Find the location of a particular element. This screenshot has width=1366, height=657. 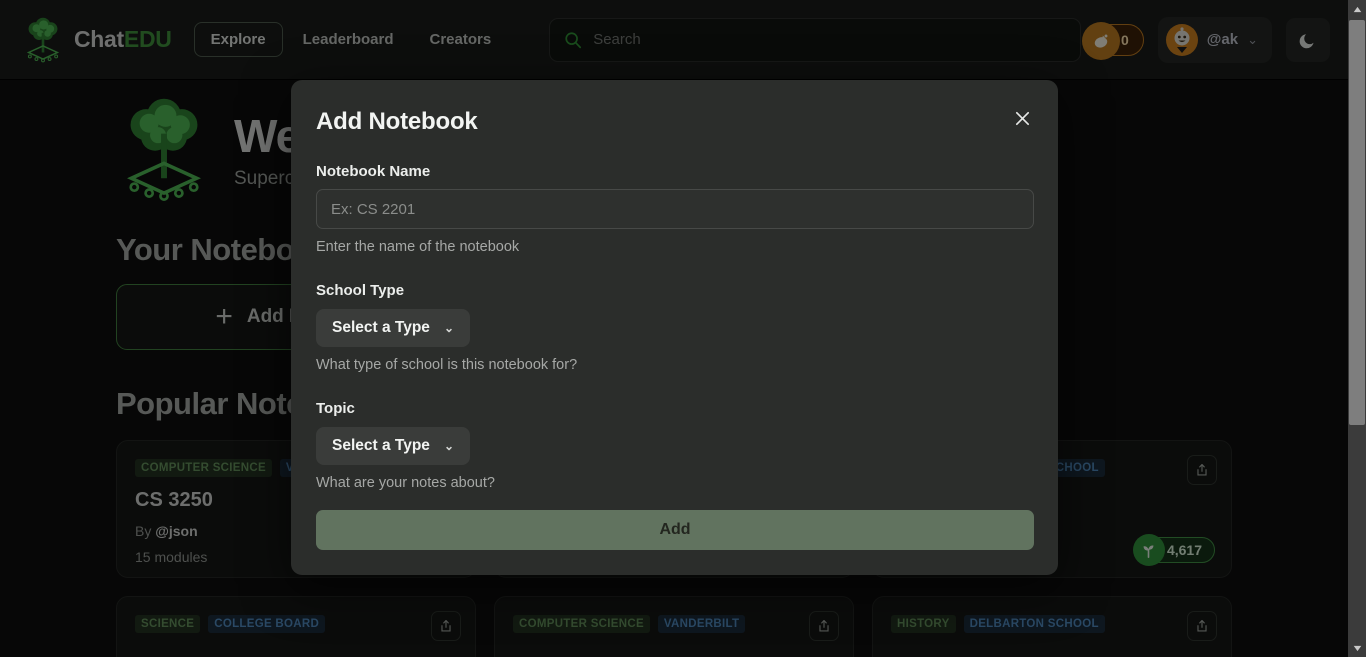

school-type-label: School Type is located at coordinates (360, 290).